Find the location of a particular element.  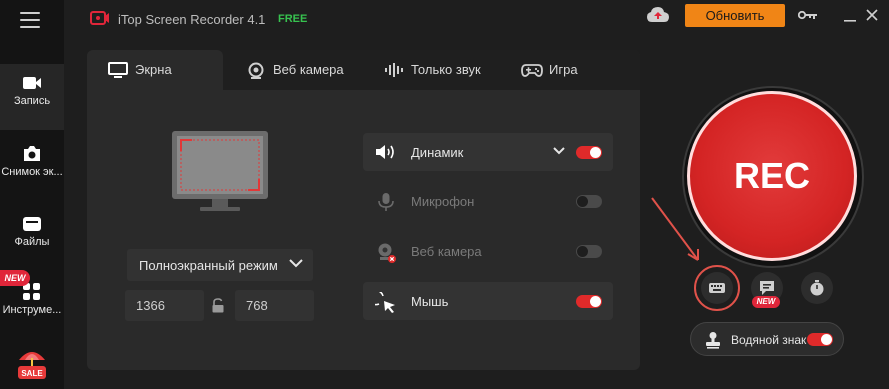

mode-tabs: Экрна Веб камера Только звук Игра is located at coordinates (363, 70).